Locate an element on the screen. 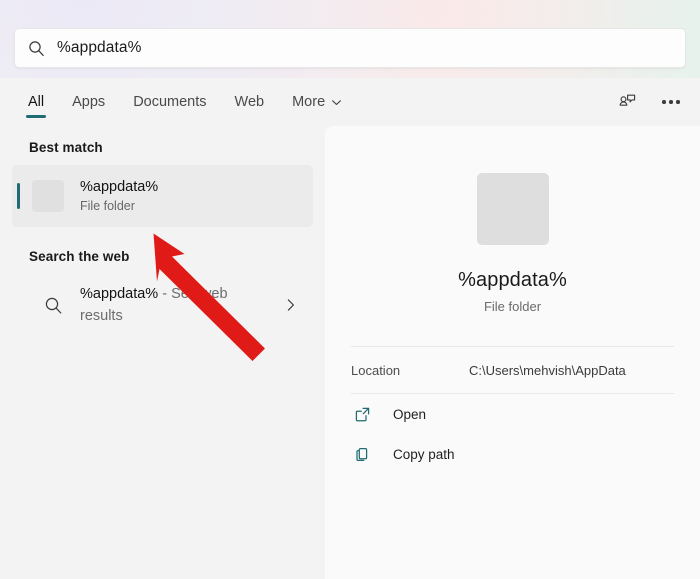 The height and width of the screenshot is (579, 700). tab-all: All is located at coordinates (36, 102).